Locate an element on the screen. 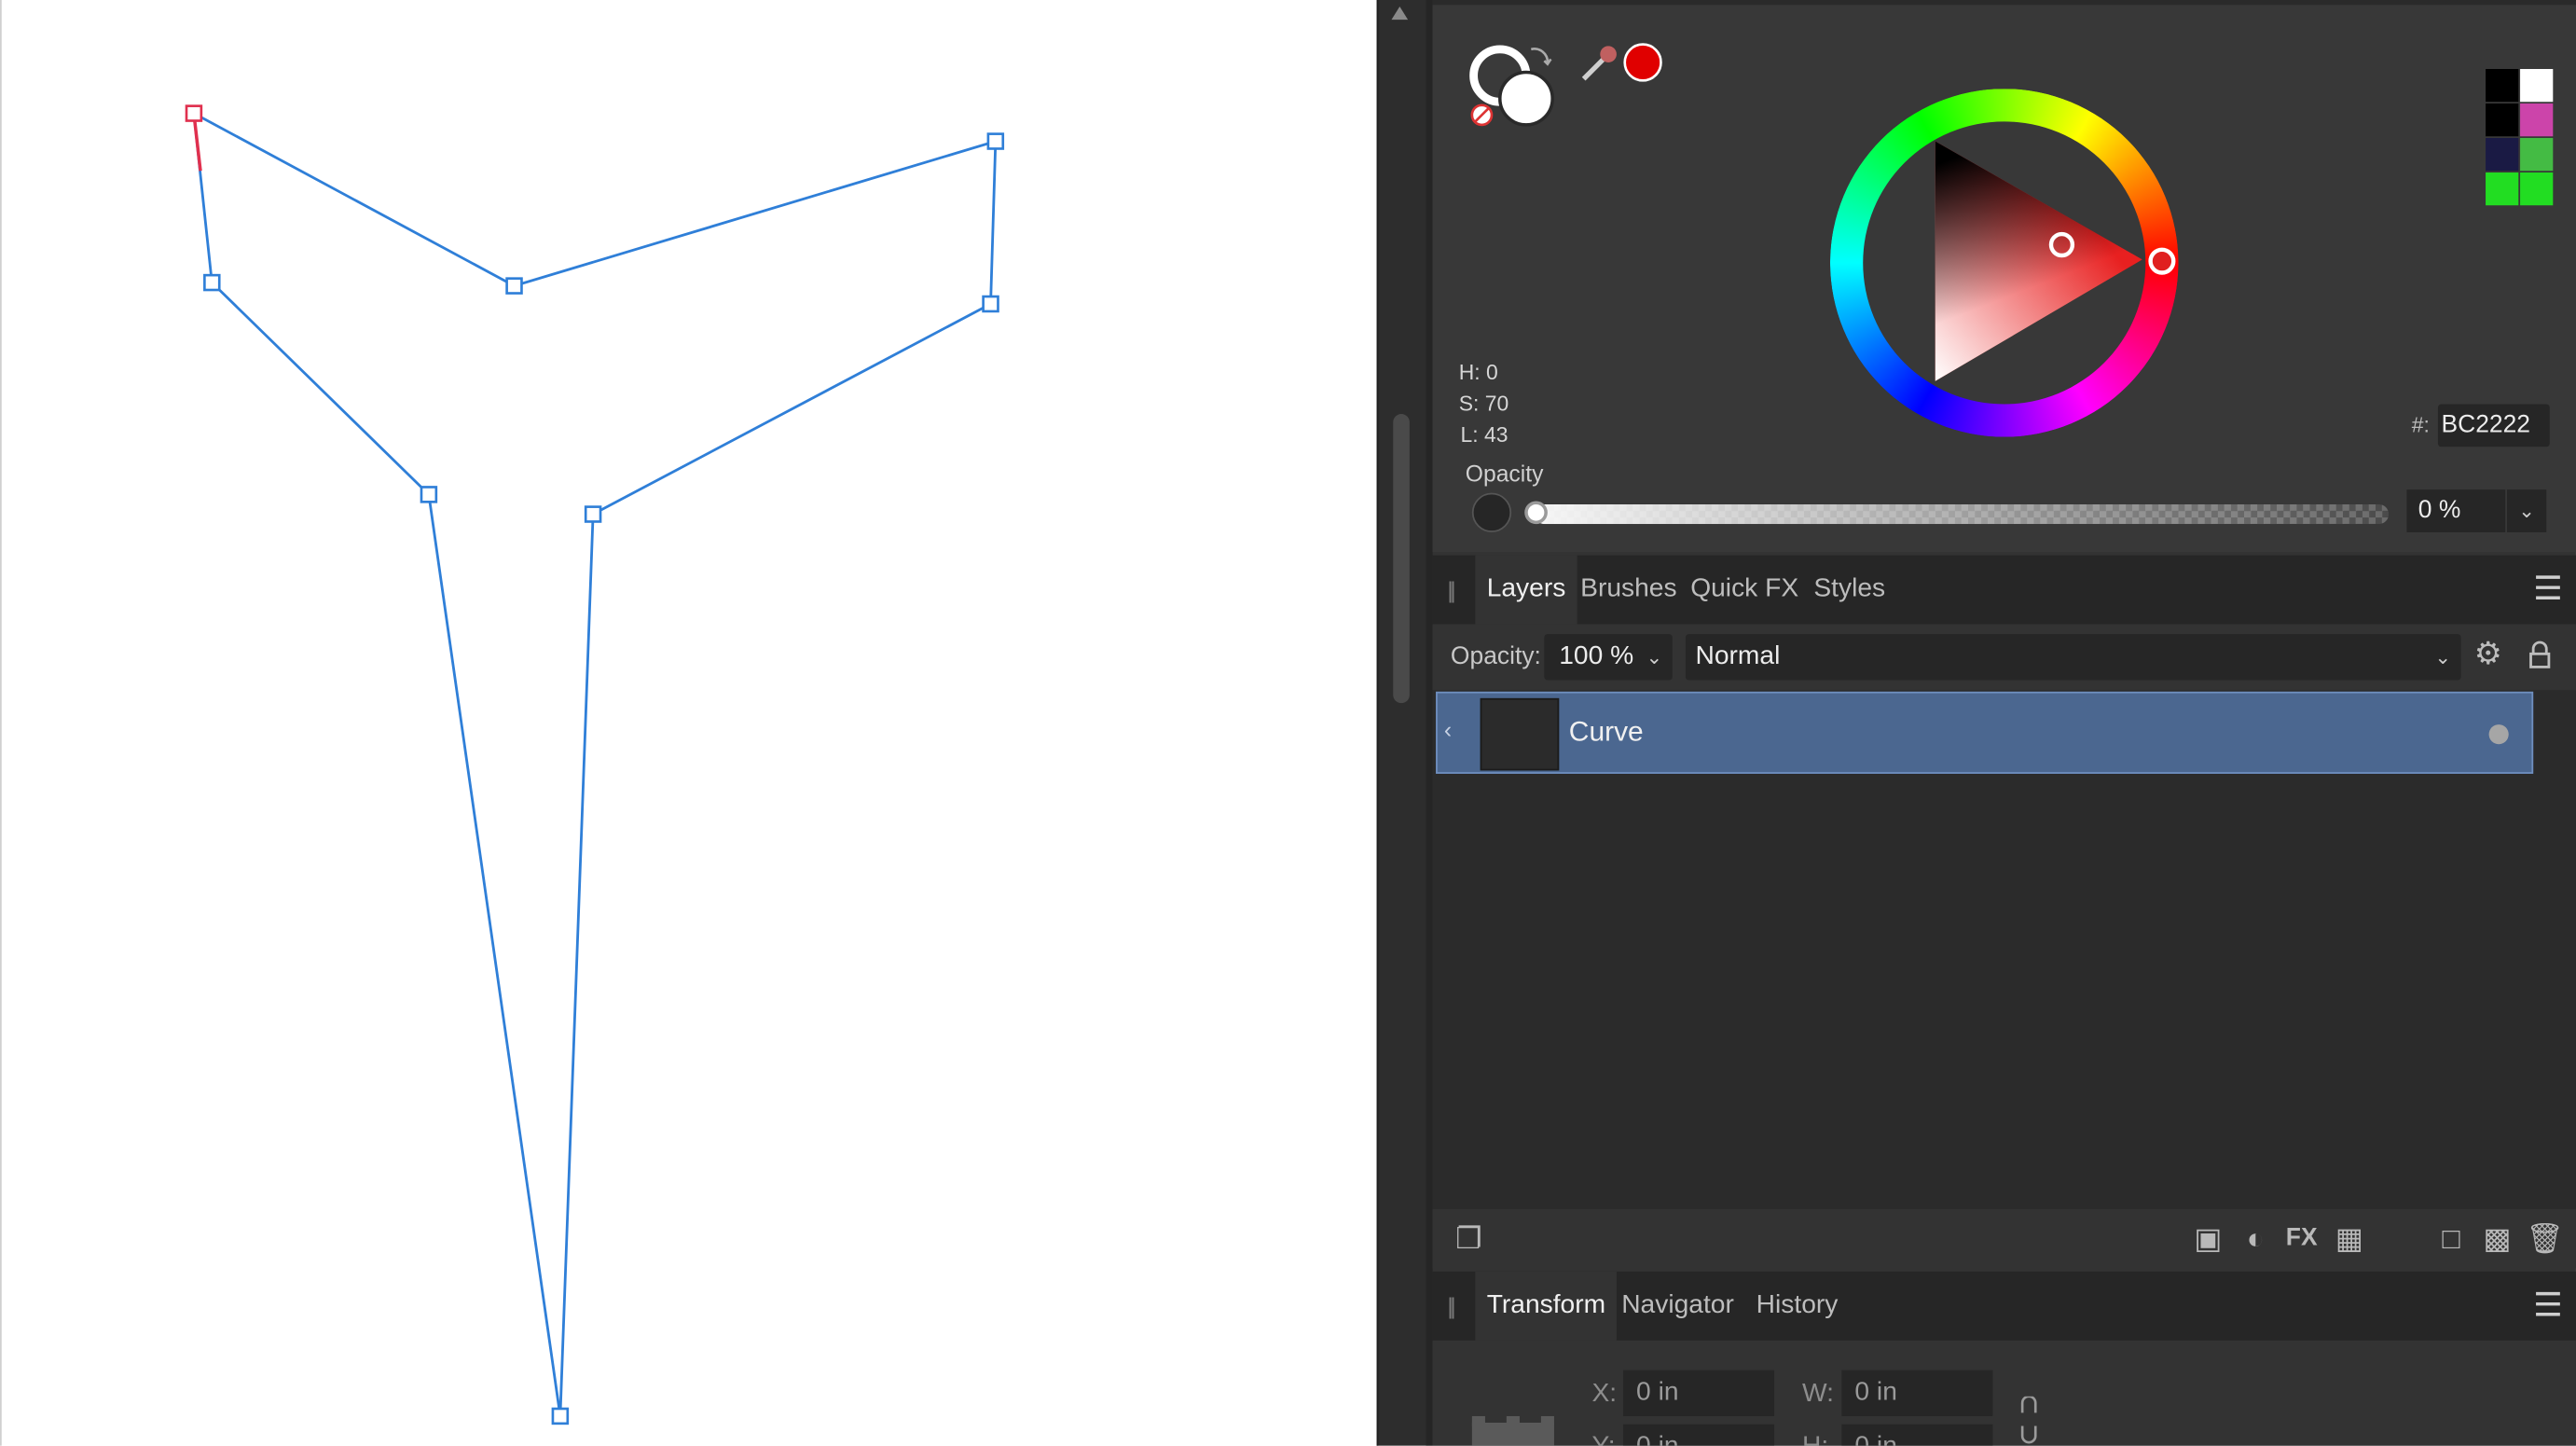 The height and width of the screenshot is (1446, 2576). layer-opacity-dropdown: 100 % ⌄ is located at coordinates (1608, 657).